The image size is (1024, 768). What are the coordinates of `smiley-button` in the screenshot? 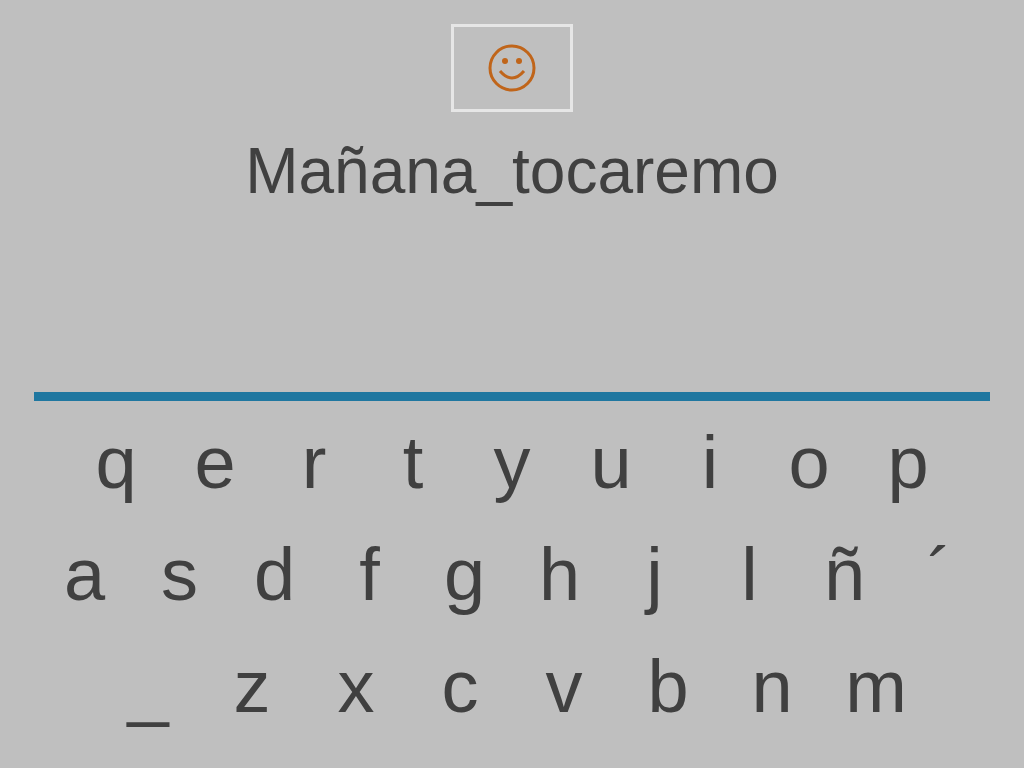 It's located at (512, 68).